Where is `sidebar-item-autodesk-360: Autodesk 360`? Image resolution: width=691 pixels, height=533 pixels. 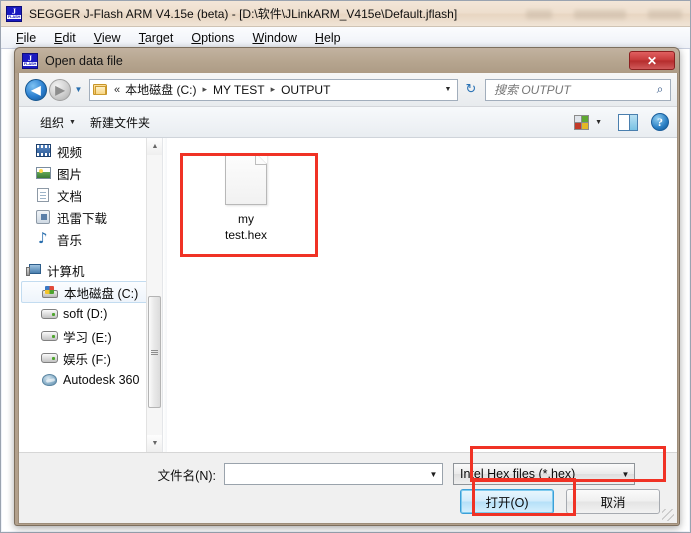
sidebar-item-autodesk-360: Autodesk 360 is located at coordinates (90, 380).